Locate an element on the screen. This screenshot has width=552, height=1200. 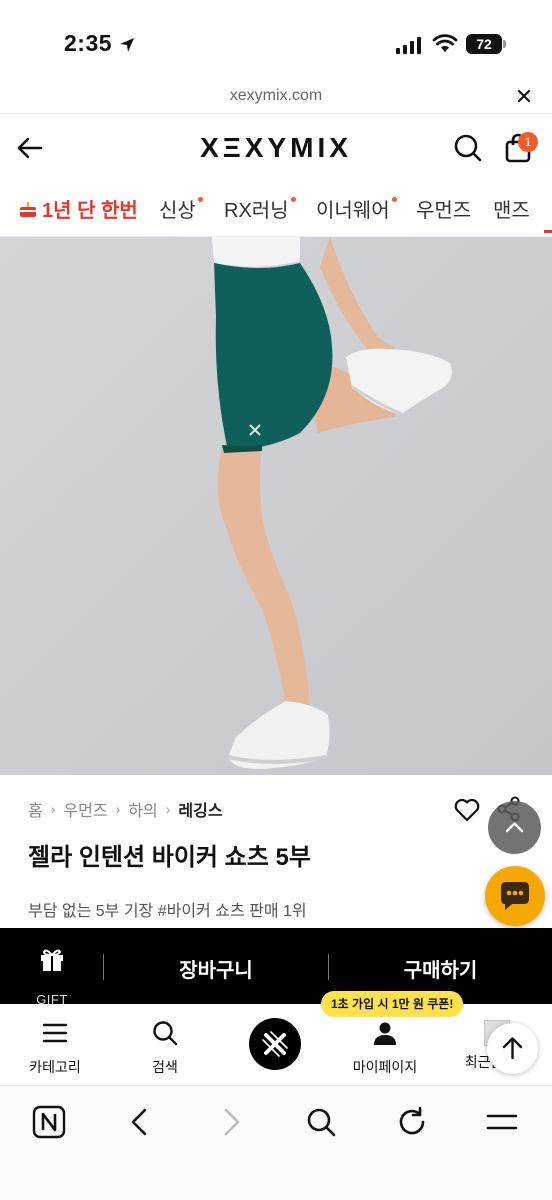
page-top-button is located at coordinates (512, 1048).